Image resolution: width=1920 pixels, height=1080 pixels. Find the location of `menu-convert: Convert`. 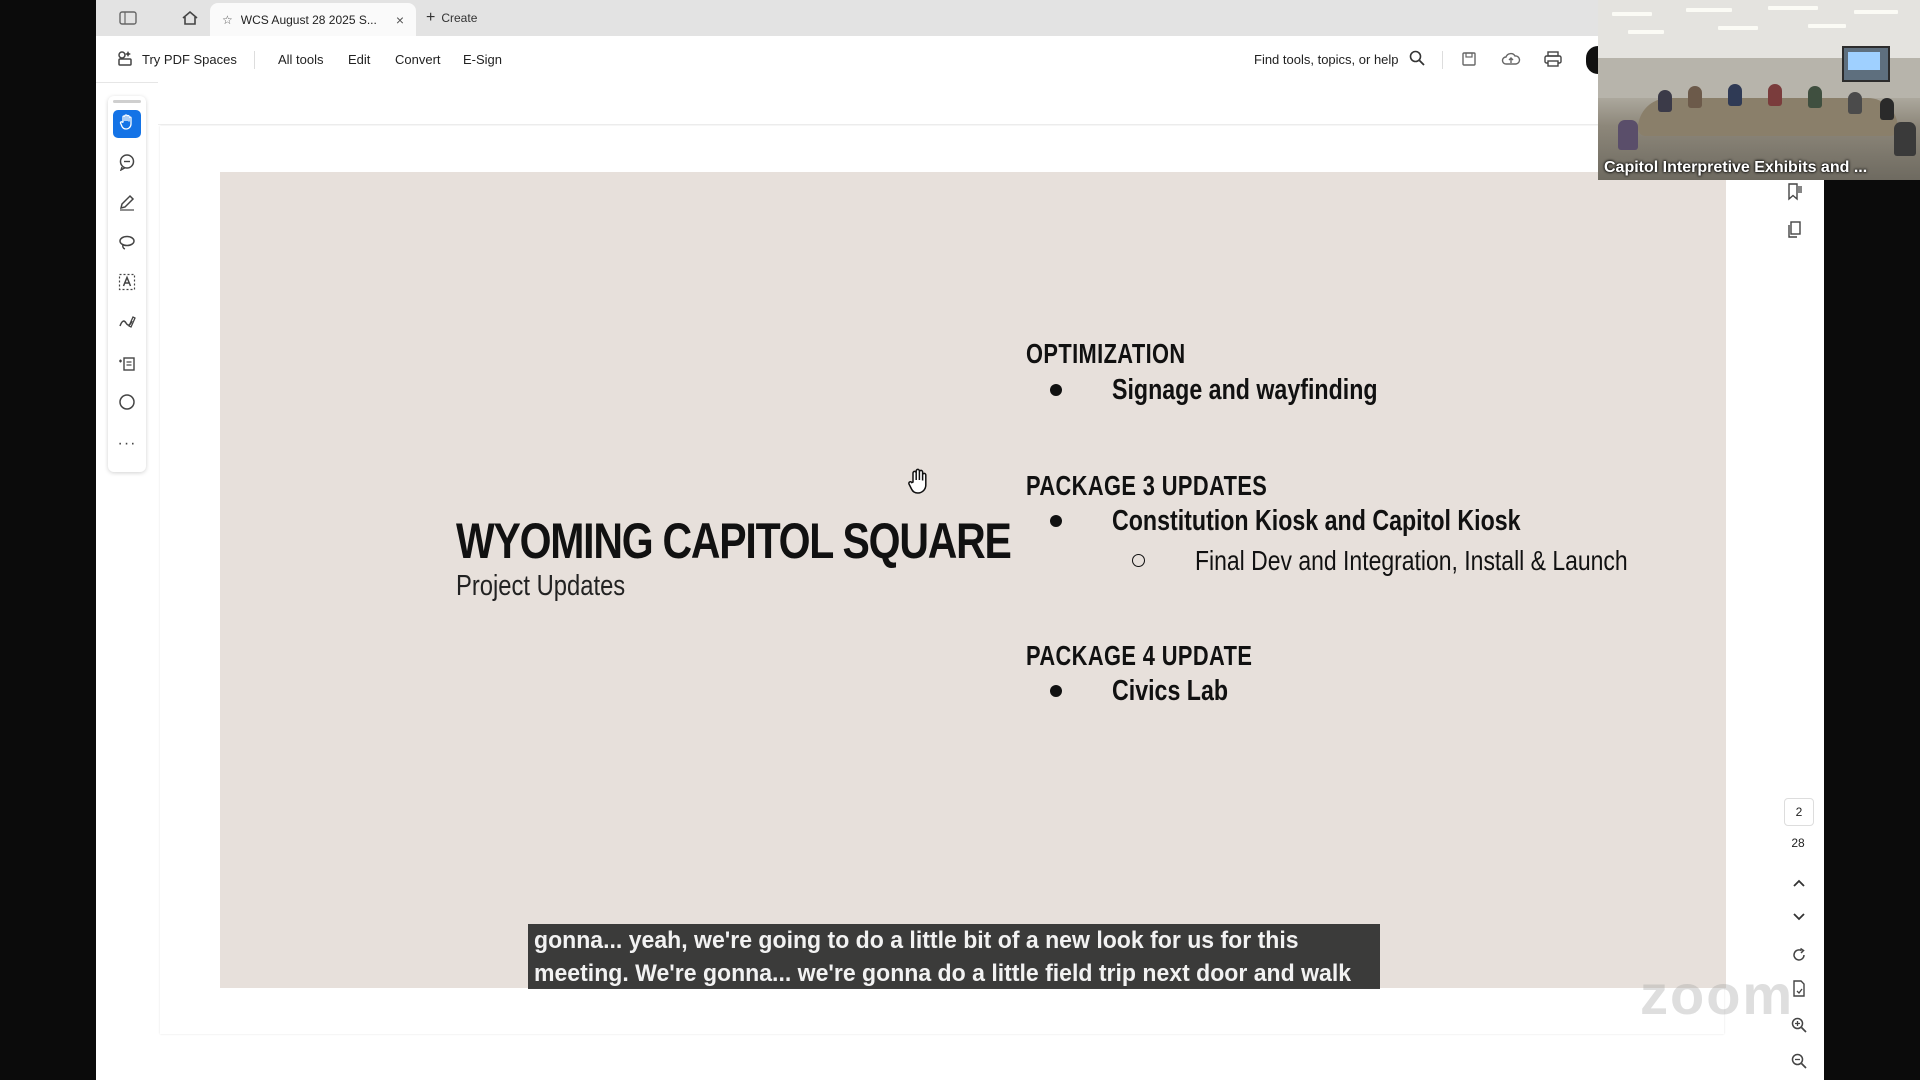

menu-convert: Convert is located at coordinates (418, 59).